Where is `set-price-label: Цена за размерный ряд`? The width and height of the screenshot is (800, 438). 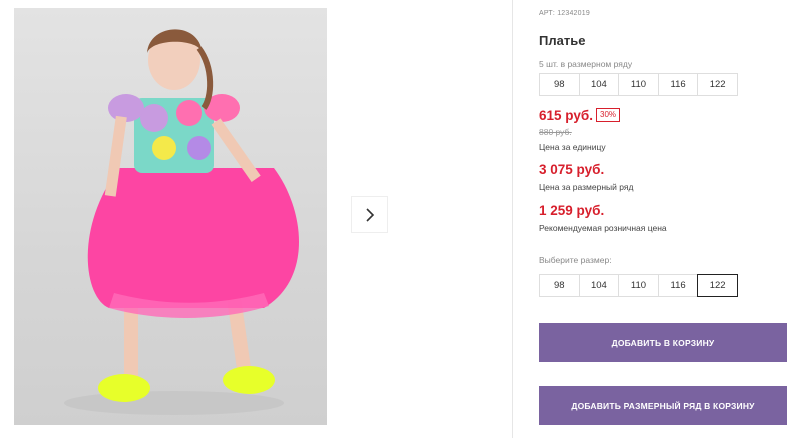 set-price-label: Цена за размерный ряд is located at coordinates (586, 187).